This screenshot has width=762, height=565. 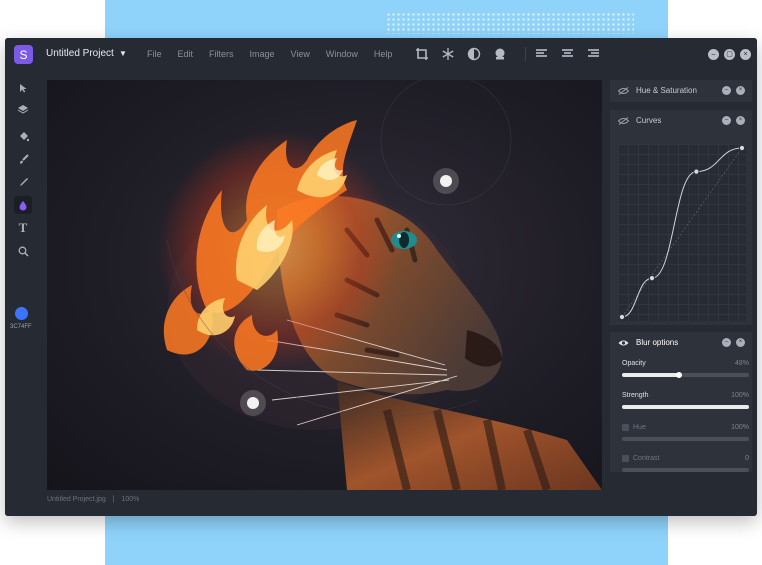 I want to click on chevron-down-icon: ▼, so click(x=123, y=53).